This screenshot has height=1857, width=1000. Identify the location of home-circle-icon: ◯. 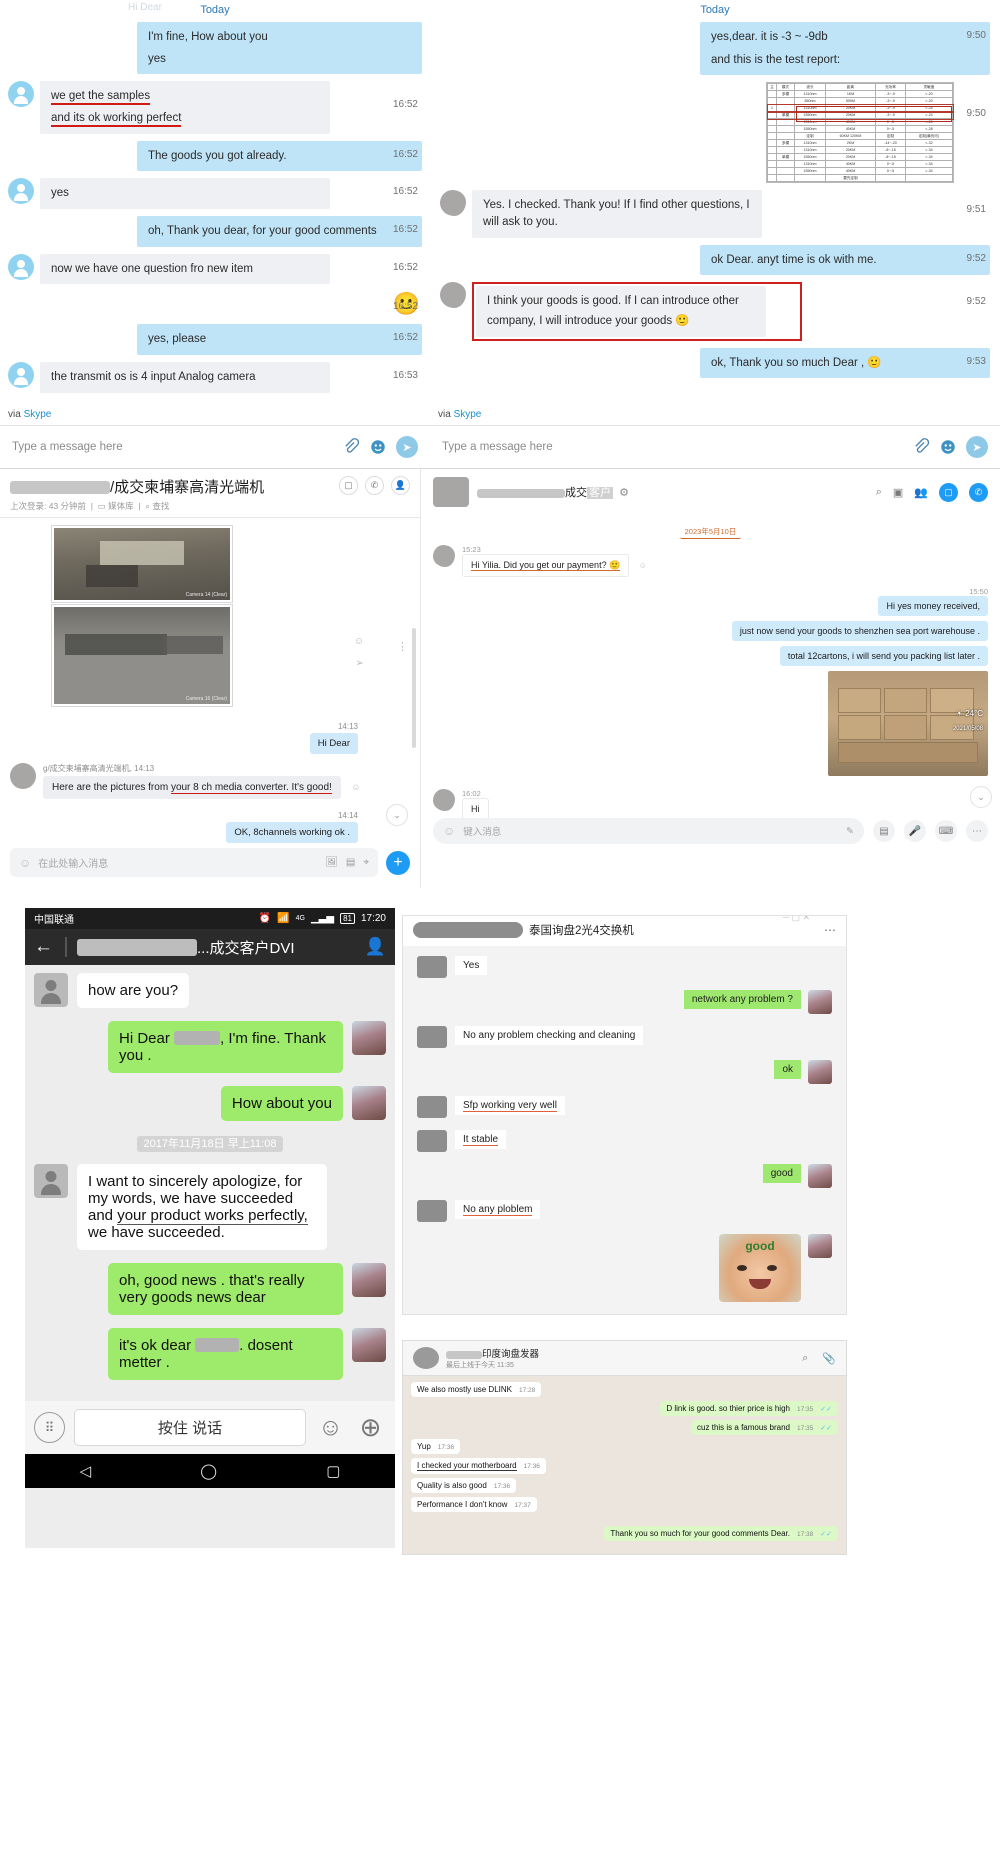
(208, 1471).